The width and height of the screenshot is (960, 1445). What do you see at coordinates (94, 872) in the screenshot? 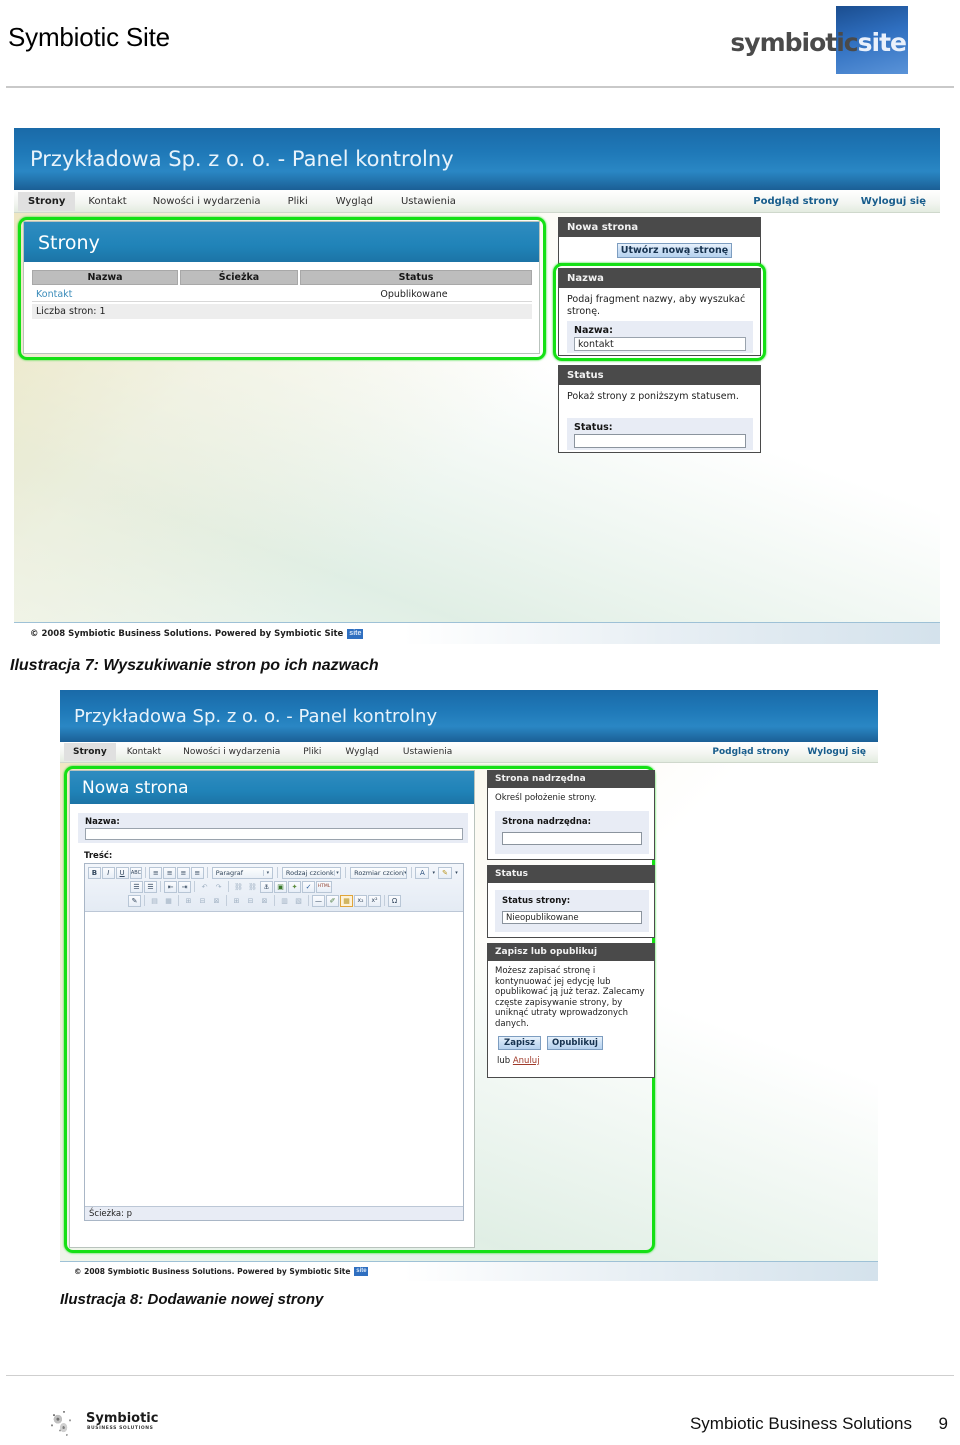
I see `bold-icon: B` at bounding box center [94, 872].